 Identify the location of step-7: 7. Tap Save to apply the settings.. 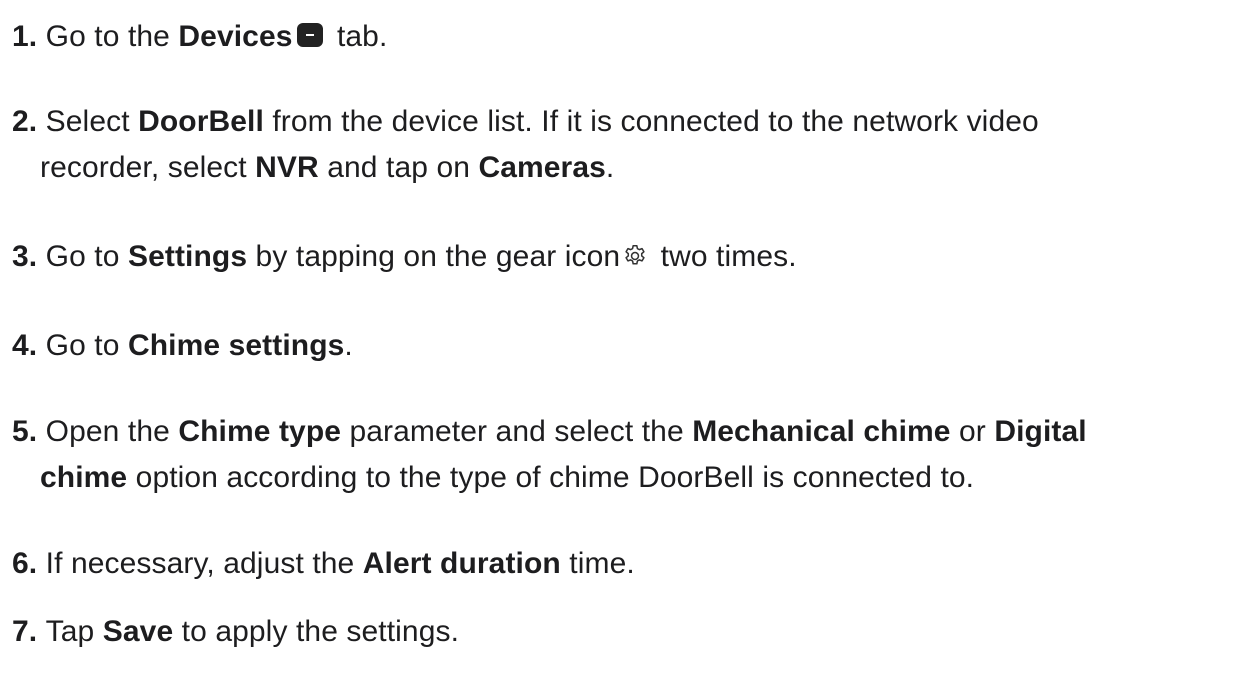
(236, 631).